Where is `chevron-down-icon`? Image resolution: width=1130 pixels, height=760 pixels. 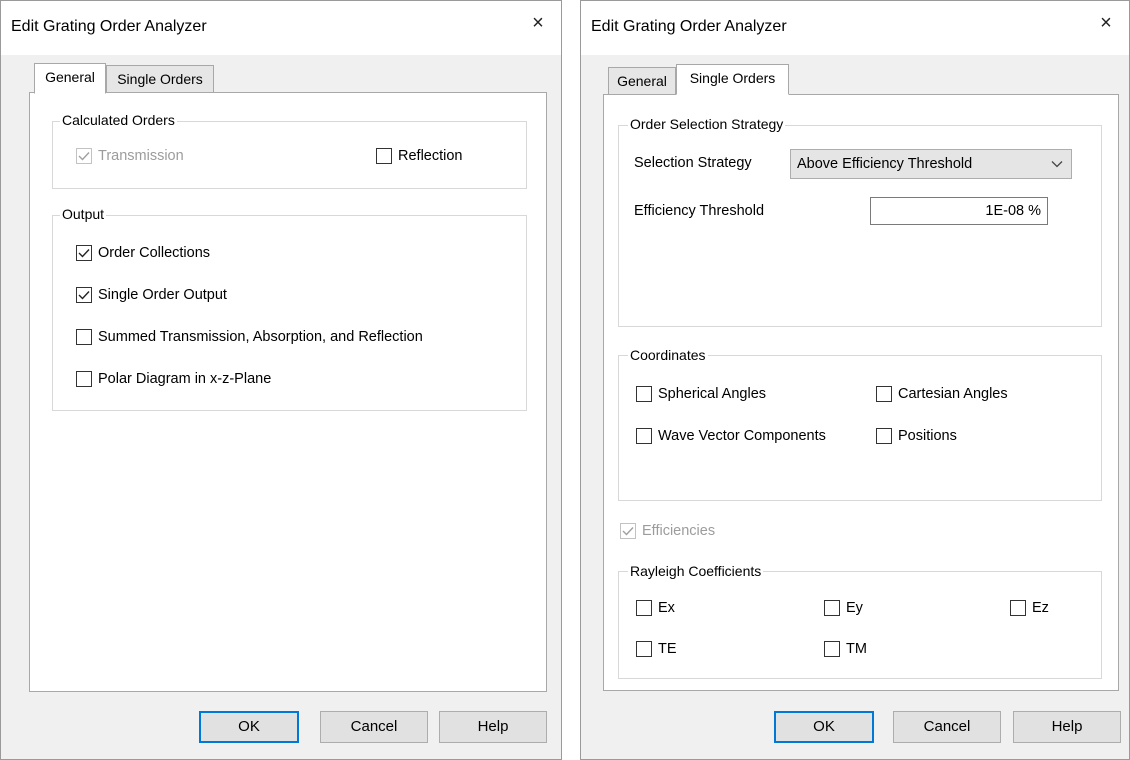 chevron-down-icon is located at coordinates (1057, 164).